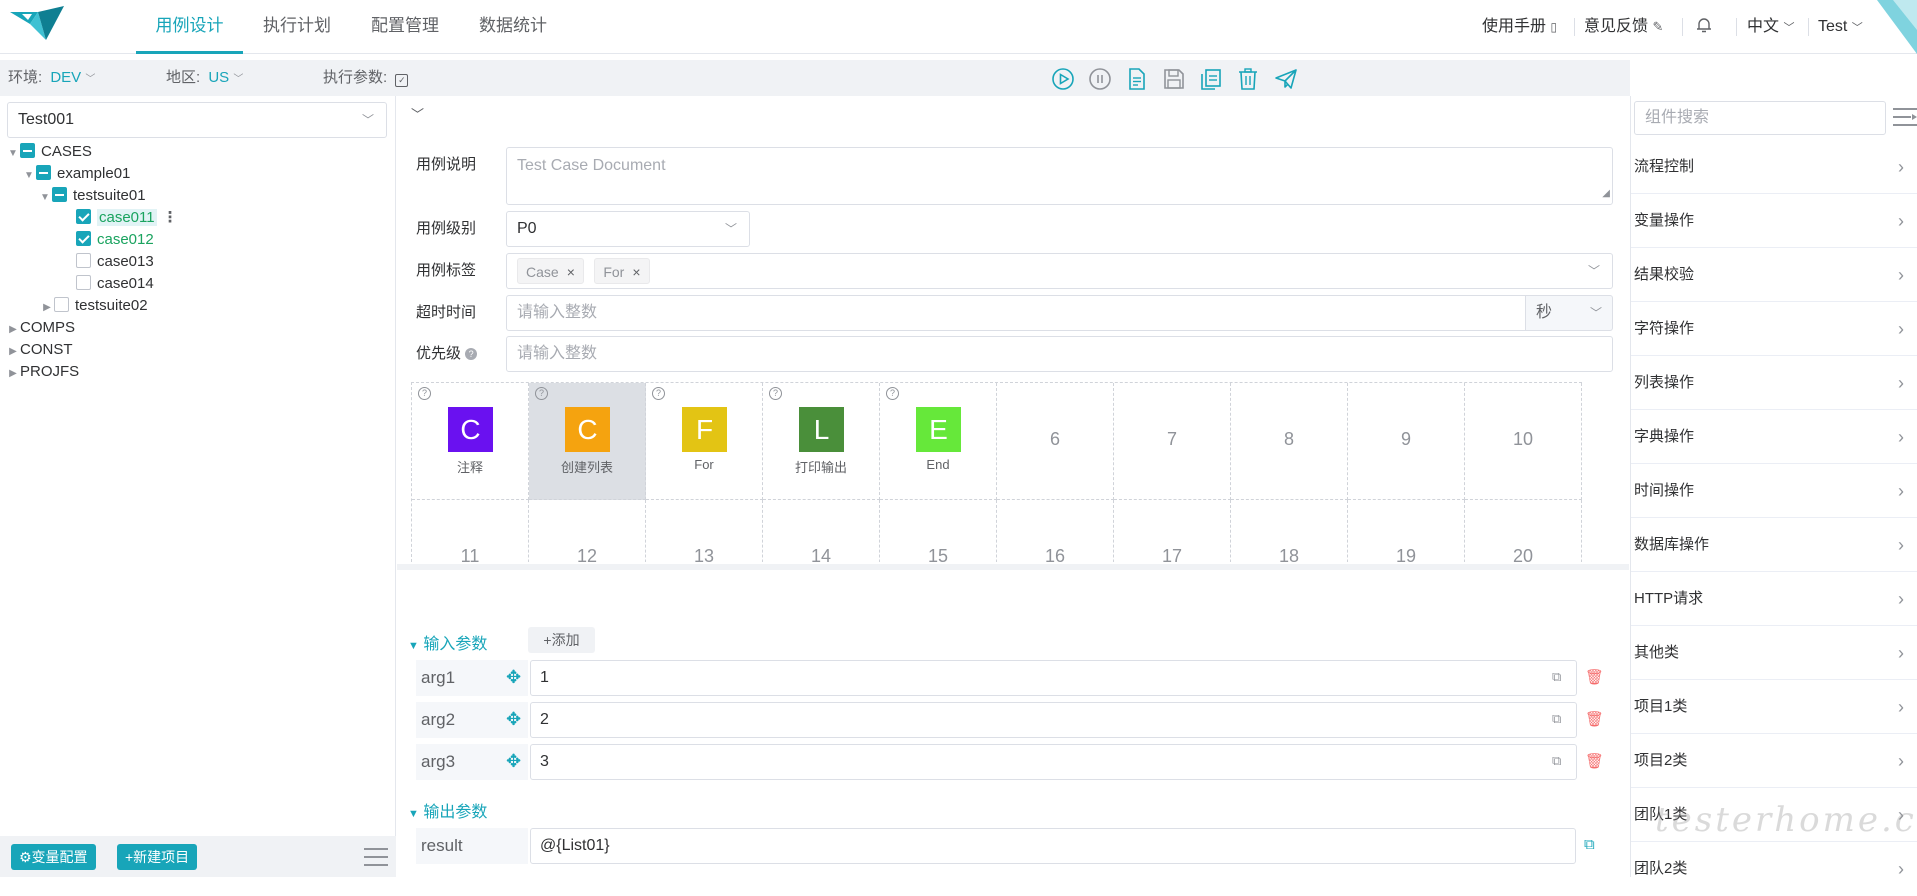 The height and width of the screenshot is (896, 1917). What do you see at coordinates (1774, 437) in the screenshot?
I see `category-dict-ops: 字典操作 ›` at bounding box center [1774, 437].